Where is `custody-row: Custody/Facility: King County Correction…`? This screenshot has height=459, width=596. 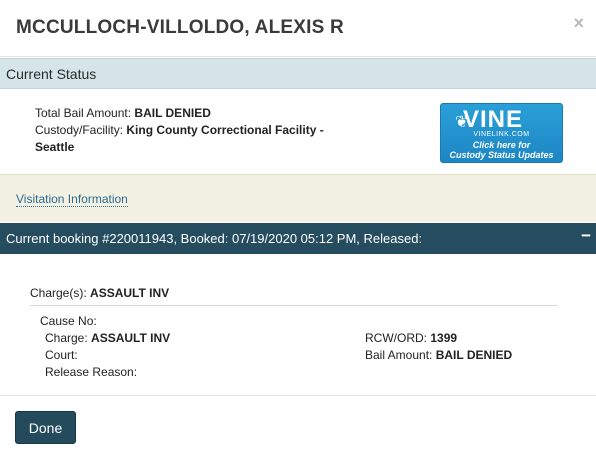 custody-row: Custody/Facility: King County Correction… is located at coordinates (195, 139).